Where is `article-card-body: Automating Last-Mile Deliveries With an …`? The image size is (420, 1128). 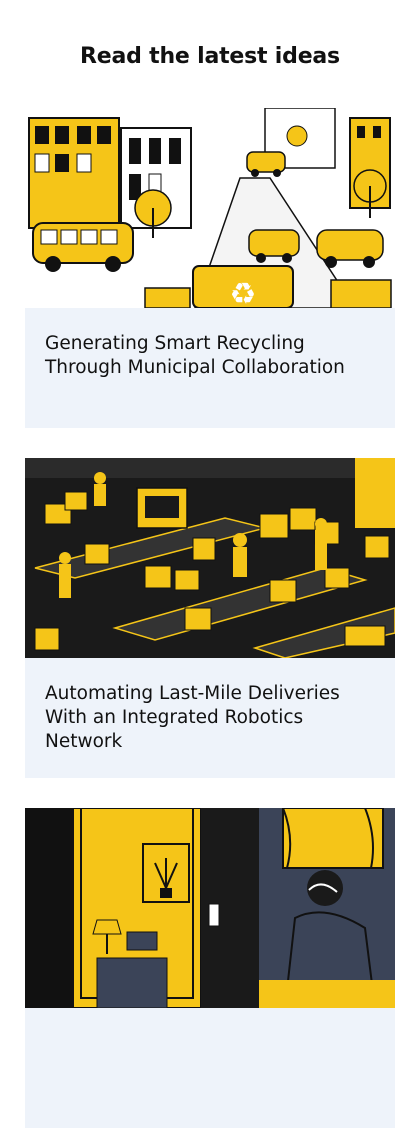 article-card-body: Automating Last-Mile Deliveries With an … is located at coordinates (210, 718).